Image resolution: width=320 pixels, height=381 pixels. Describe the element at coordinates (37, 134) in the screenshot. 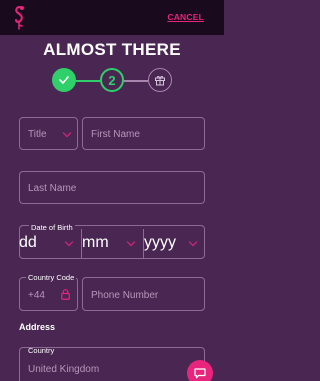

I see `title-placeholder: Title` at that location.